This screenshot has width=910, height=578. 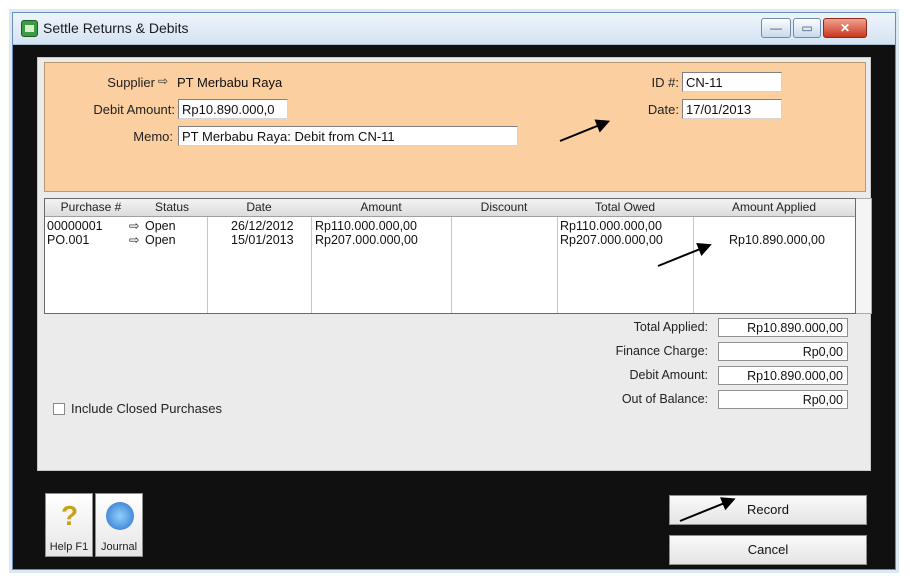 I want to click on col-total-owed: Total Owed, so click(x=625, y=207).